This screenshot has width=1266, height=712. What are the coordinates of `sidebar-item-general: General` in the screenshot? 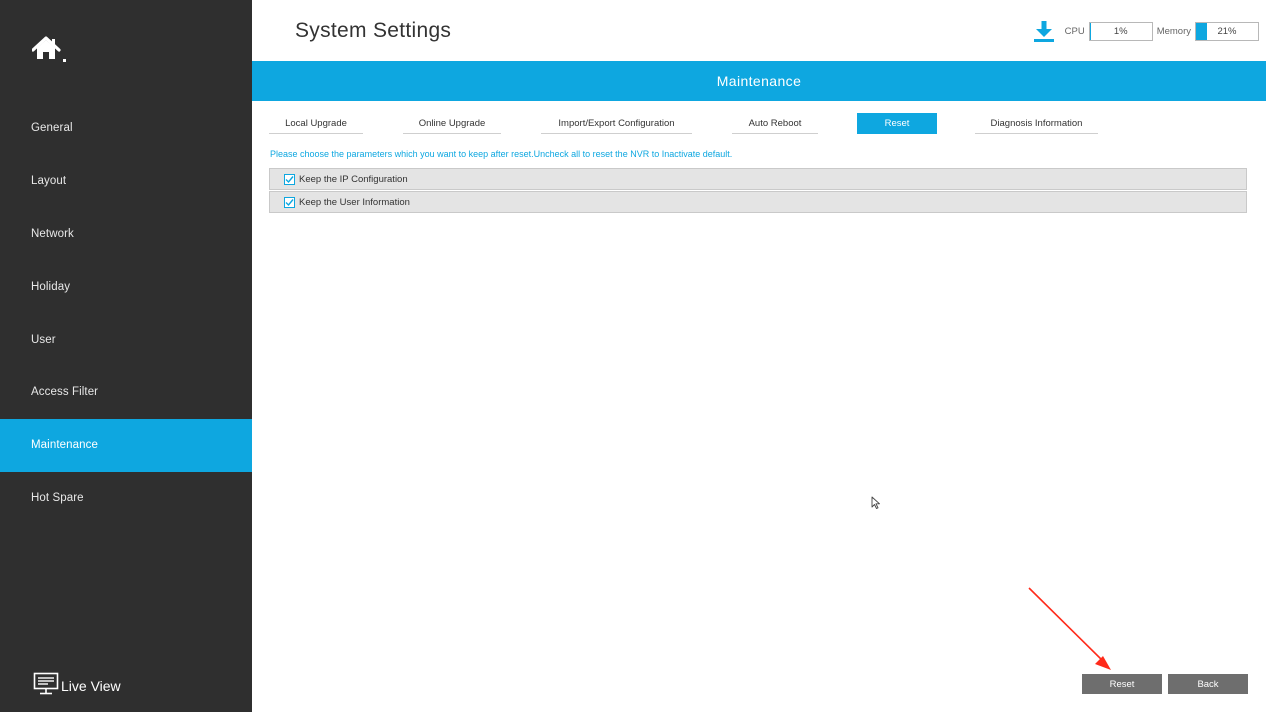 It's located at (126, 128).